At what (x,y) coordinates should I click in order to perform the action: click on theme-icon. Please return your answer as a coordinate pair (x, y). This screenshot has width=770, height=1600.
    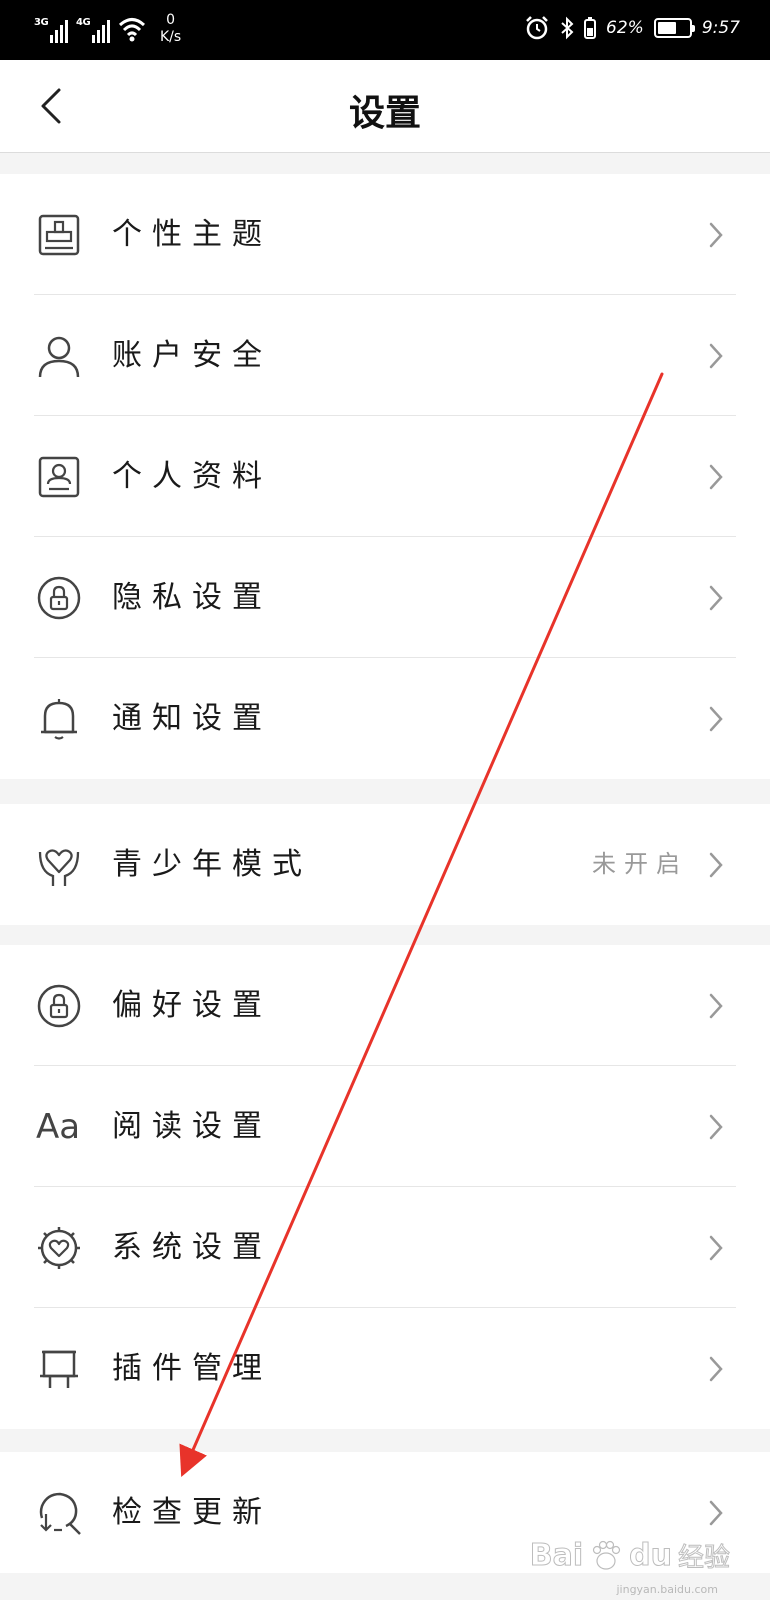
    Looking at the image, I should click on (59, 235).